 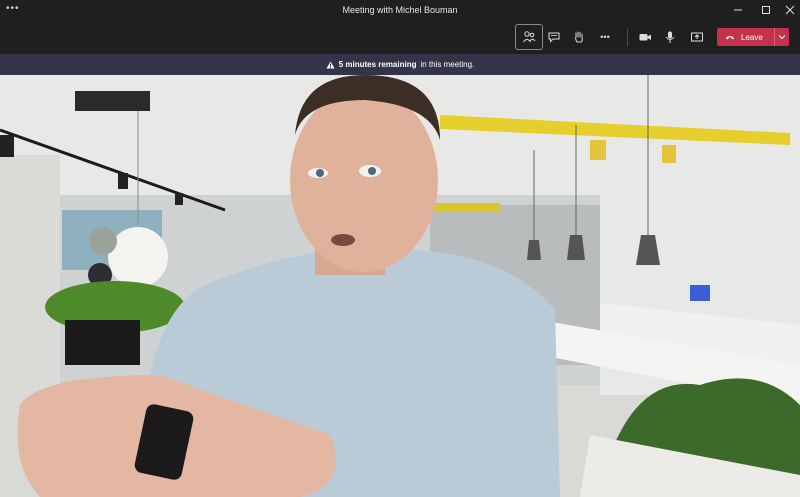 I want to click on window-title: Meeting with Michel Bouman, so click(x=400, y=10).